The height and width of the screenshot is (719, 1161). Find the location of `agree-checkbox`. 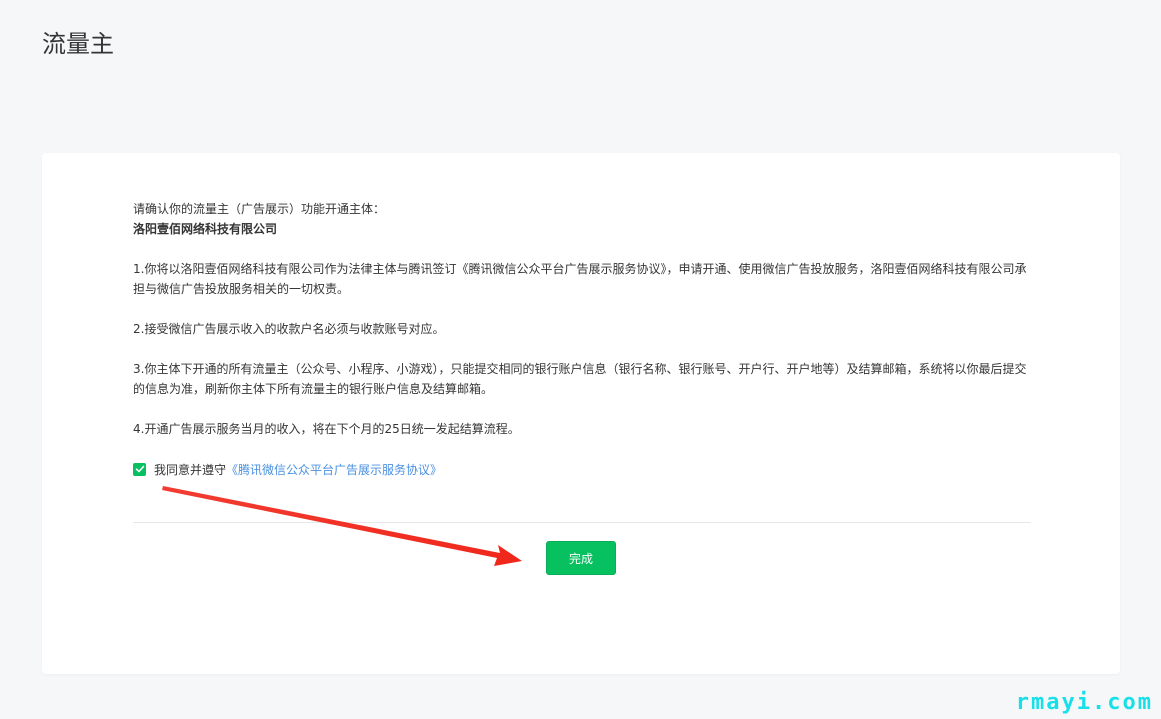

agree-checkbox is located at coordinates (139, 469).